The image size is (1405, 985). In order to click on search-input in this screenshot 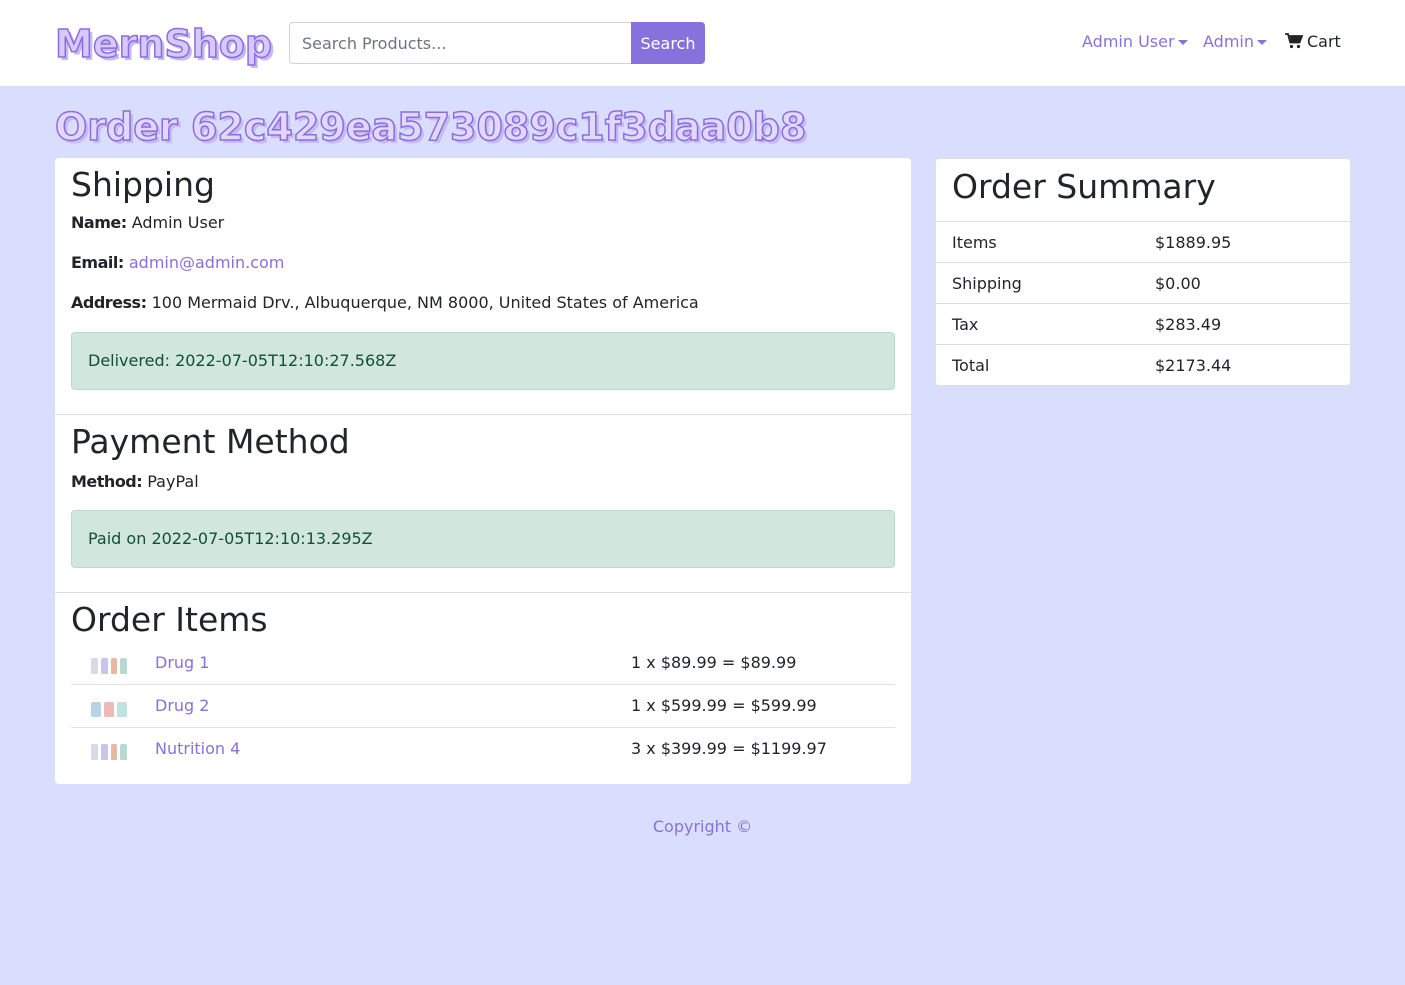, I will do `click(460, 43)`.